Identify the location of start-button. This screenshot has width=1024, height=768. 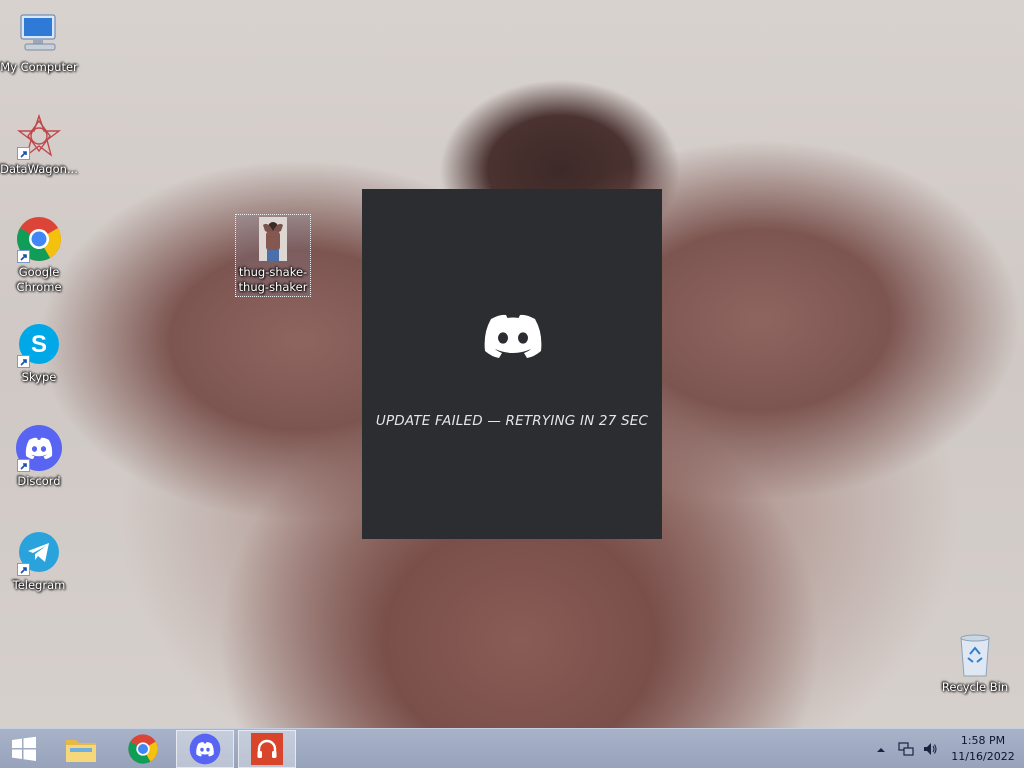
(24, 749).